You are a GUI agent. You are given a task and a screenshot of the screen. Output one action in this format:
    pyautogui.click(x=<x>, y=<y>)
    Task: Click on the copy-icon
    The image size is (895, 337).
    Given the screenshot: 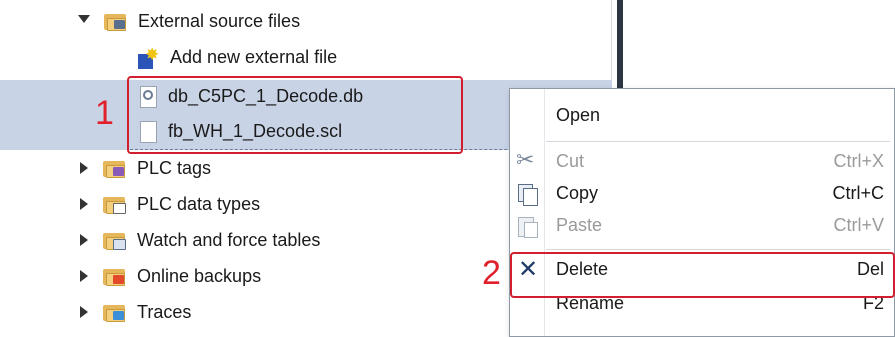 What is the action you would take?
    pyautogui.click(x=527, y=194)
    